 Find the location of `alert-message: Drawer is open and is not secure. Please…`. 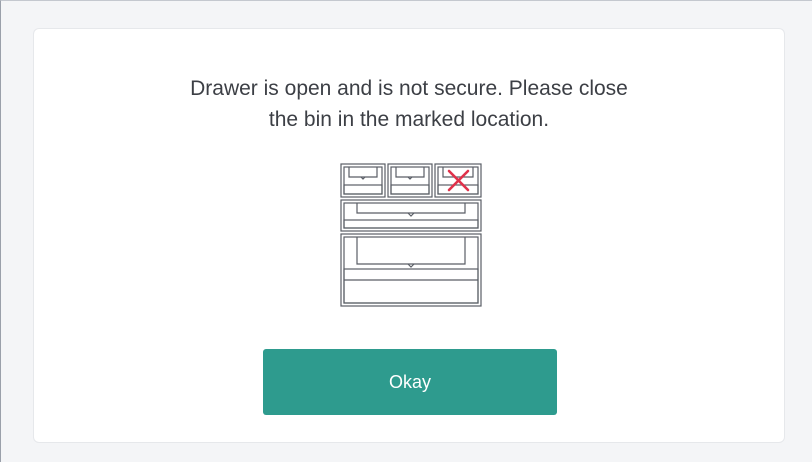

alert-message: Drawer is open and is not secure. Please… is located at coordinates (409, 104).